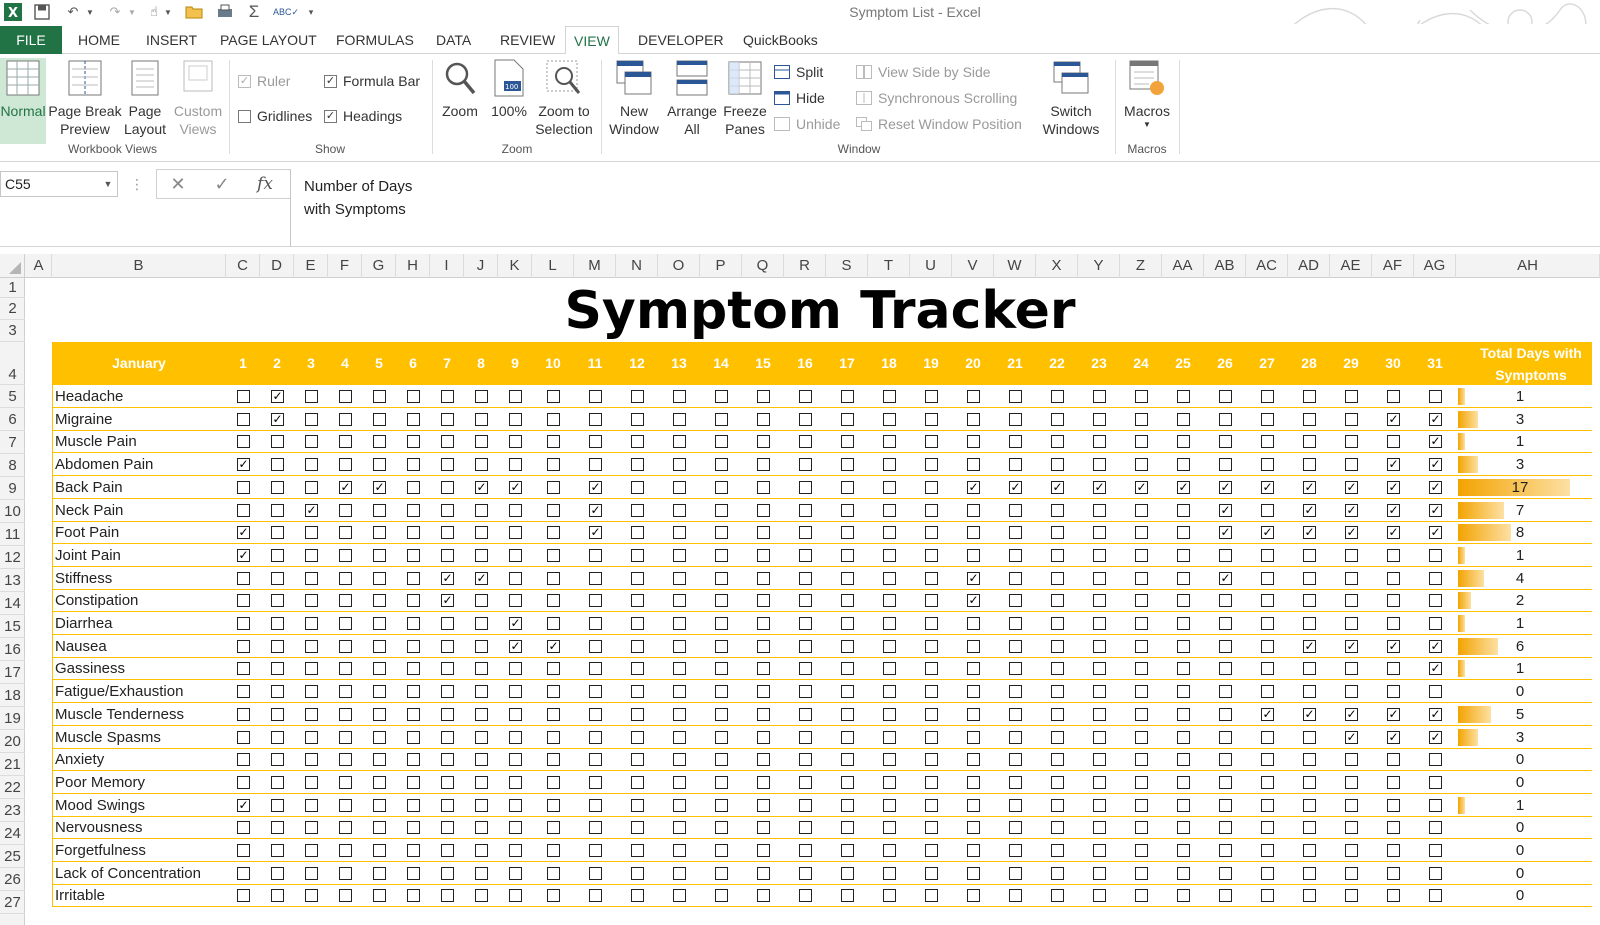 Image resolution: width=1600 pixels, height=925 pixels. What do you see at coordinates (595, 266) in the screenshot?
I see `column-header: M` at bounding box center [595, 266].